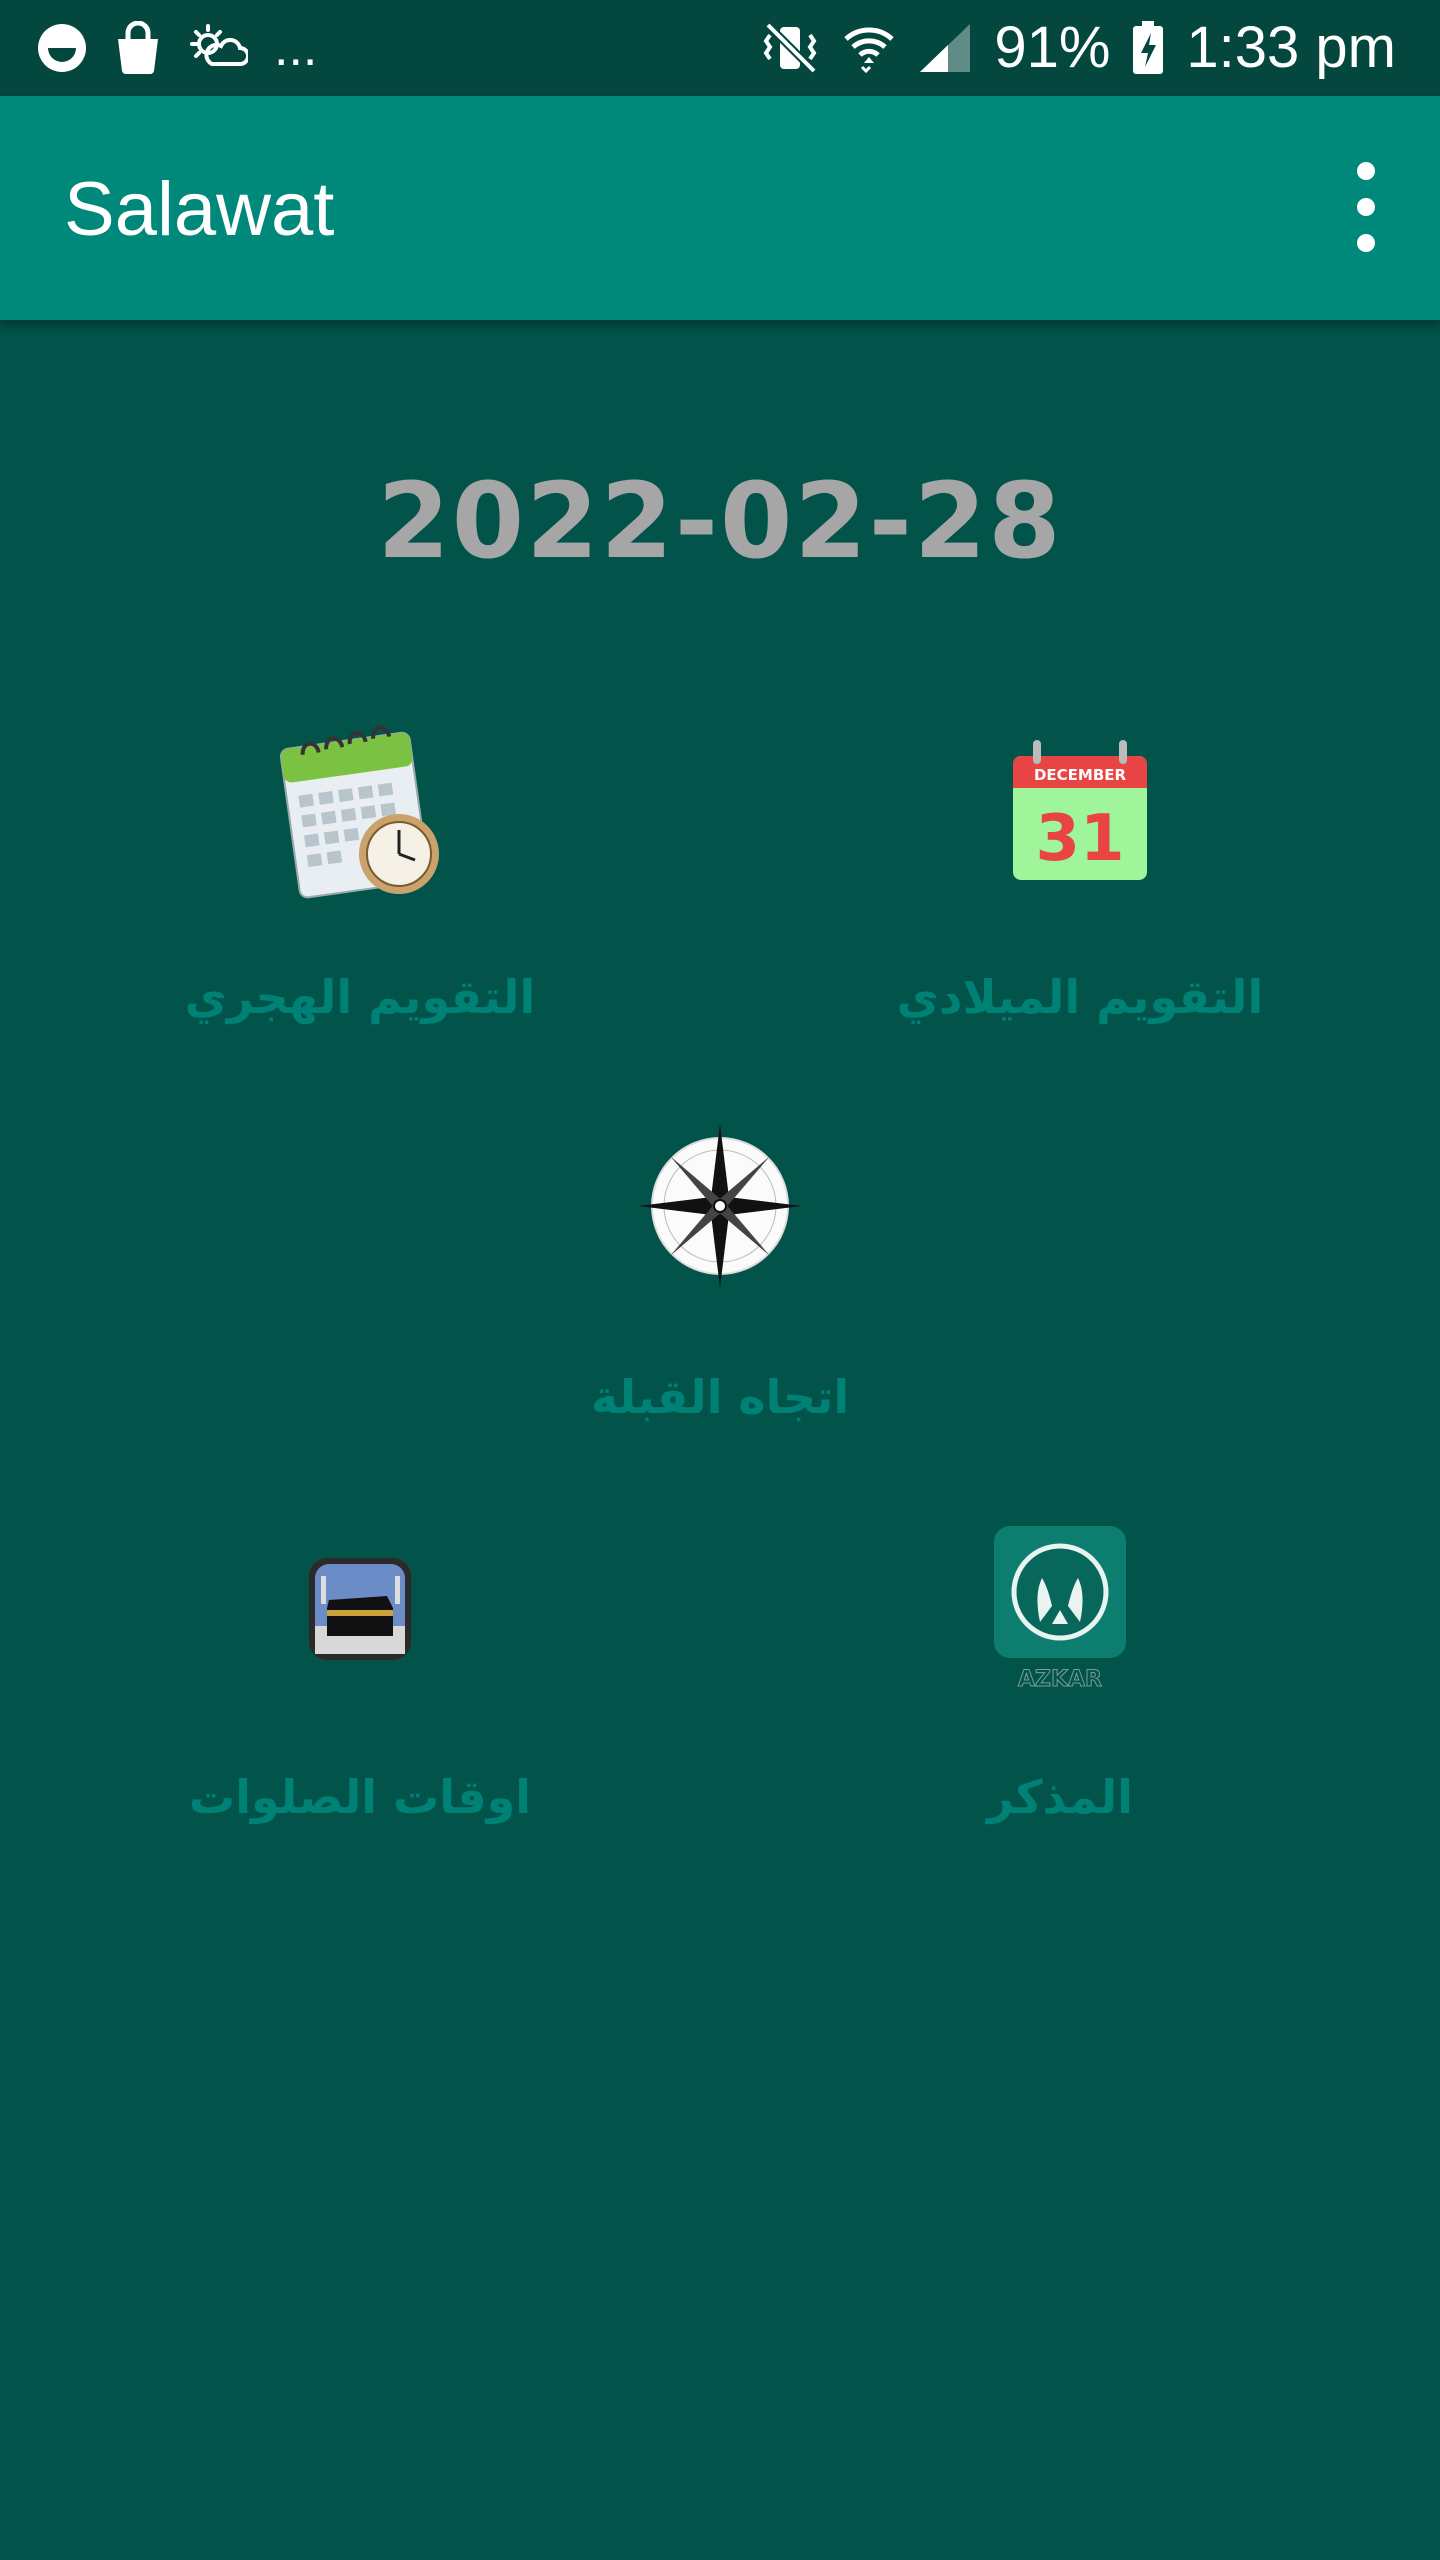 The height and width of the screenshot is (2560, 1440). Describe the element at coordinates (360, 1662) in the screenshot. I see `prayer-times-tile: اوقات الصلوات` at that location.